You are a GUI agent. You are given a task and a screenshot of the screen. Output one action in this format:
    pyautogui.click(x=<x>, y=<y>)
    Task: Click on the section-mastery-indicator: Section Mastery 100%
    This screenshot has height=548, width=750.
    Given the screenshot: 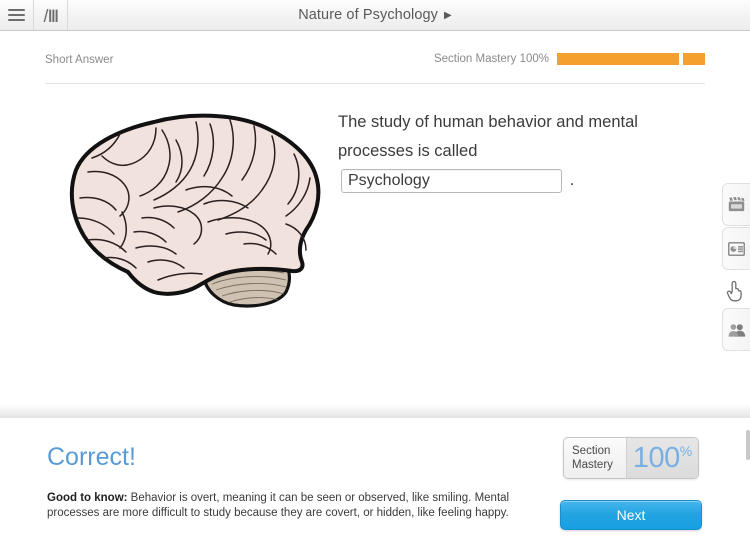 What is the action you would take?
    pyautogui.click(x=569, y=59)
    